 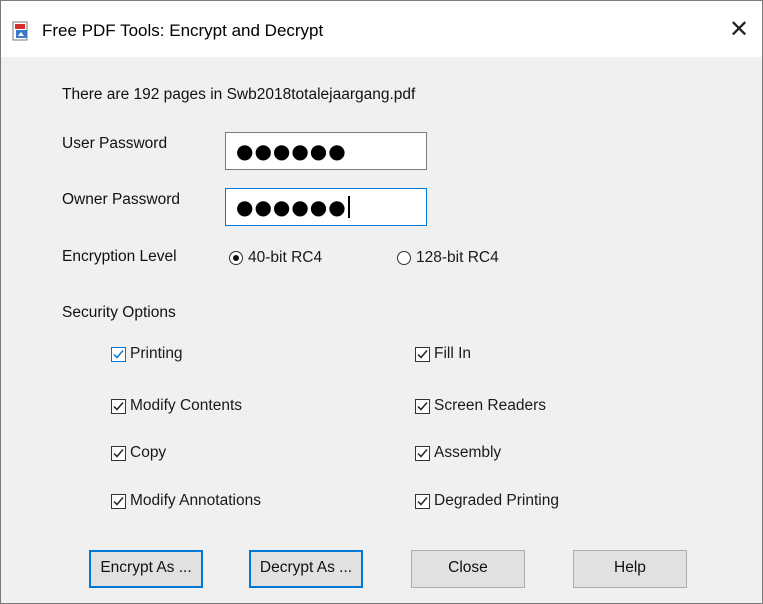 What do you see at coordinates (183, 30) in the screenshot?
I see `window-title: Free PDF Tools: Encrypt and Decrypt` at bounding box center [183, 30].